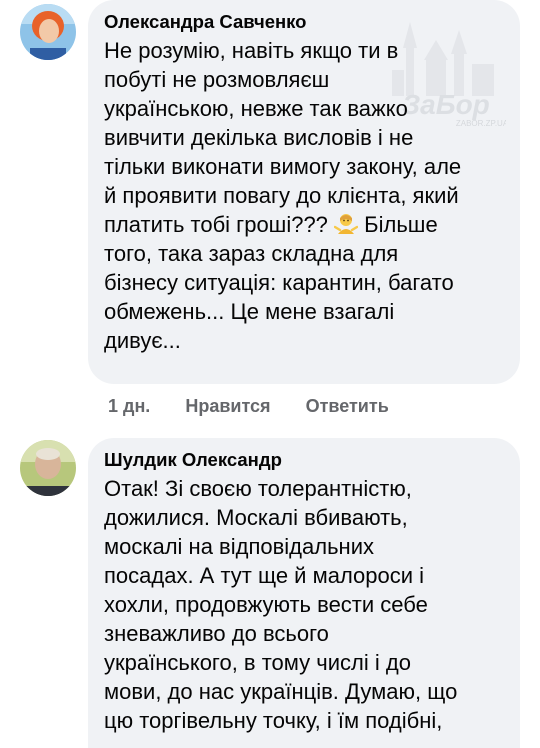  Describe the element at coordinates (279, 282) in the screenshot. I see `comment-line: бізнесу ситуація: карантин, багато` at that location.